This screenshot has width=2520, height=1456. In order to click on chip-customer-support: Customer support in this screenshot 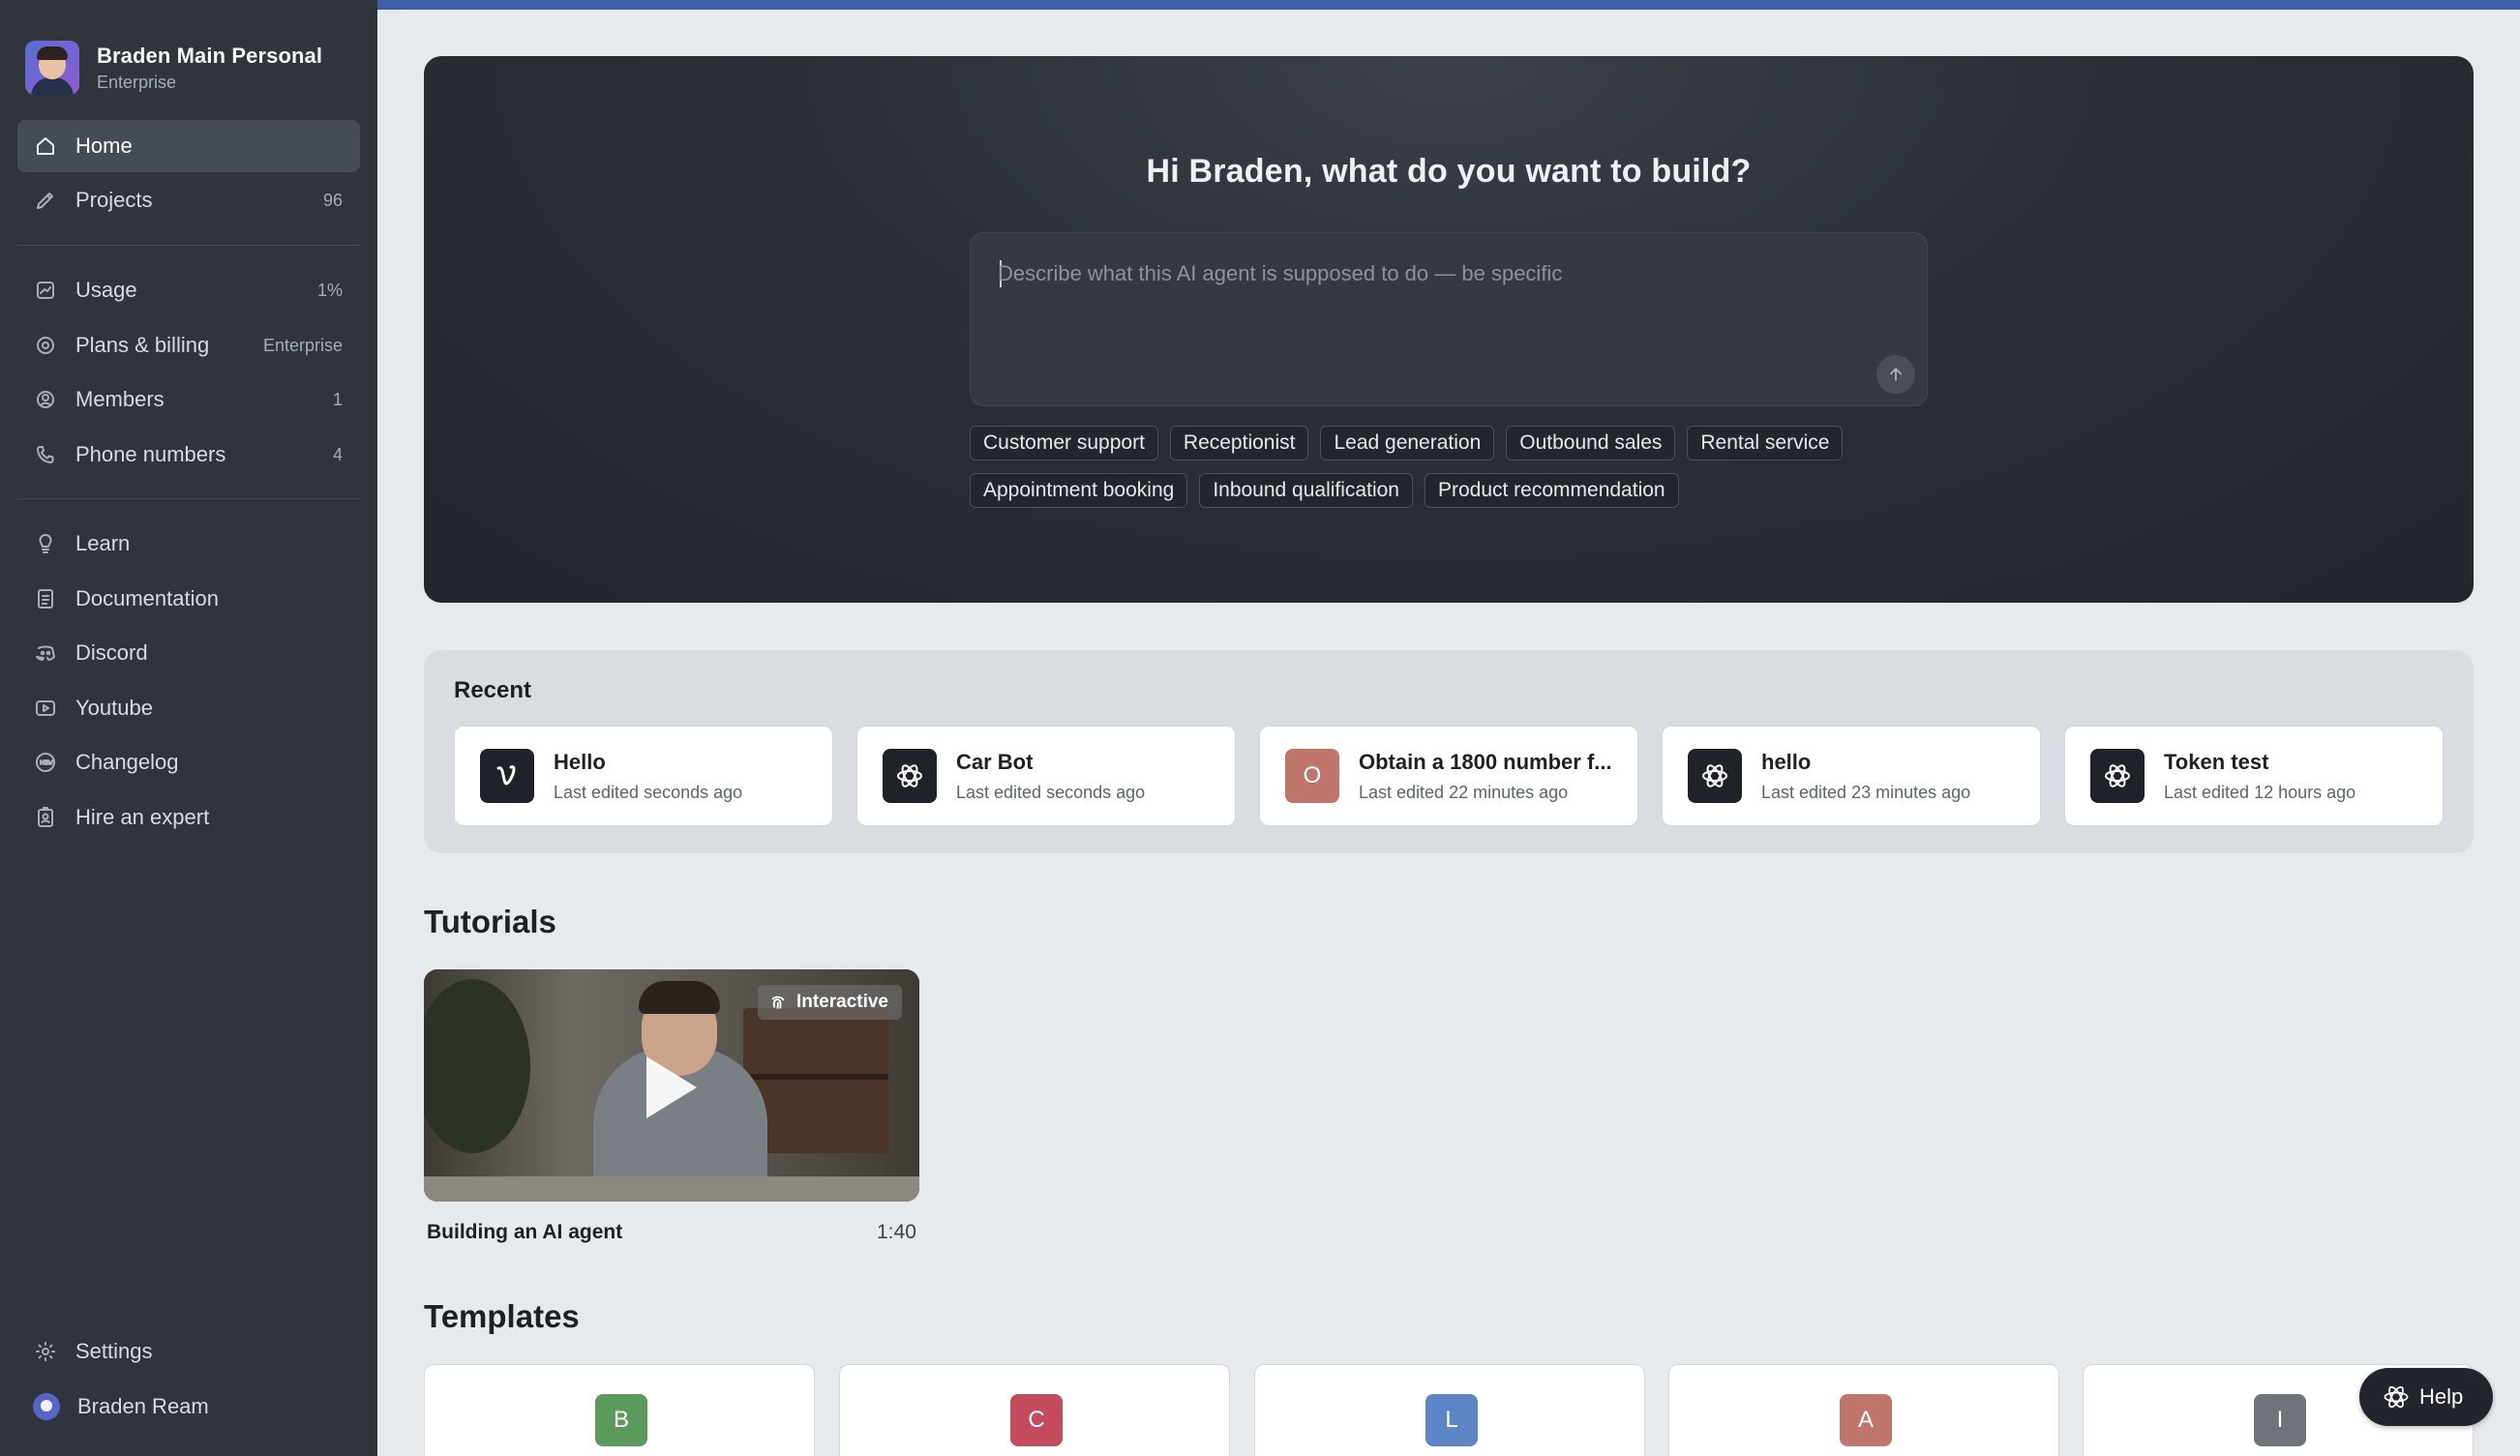, I will do `click(1064, 444)`.